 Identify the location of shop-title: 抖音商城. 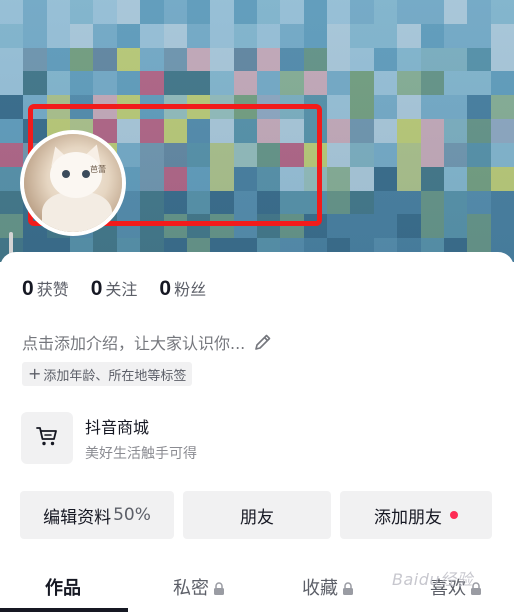
(117, 427).